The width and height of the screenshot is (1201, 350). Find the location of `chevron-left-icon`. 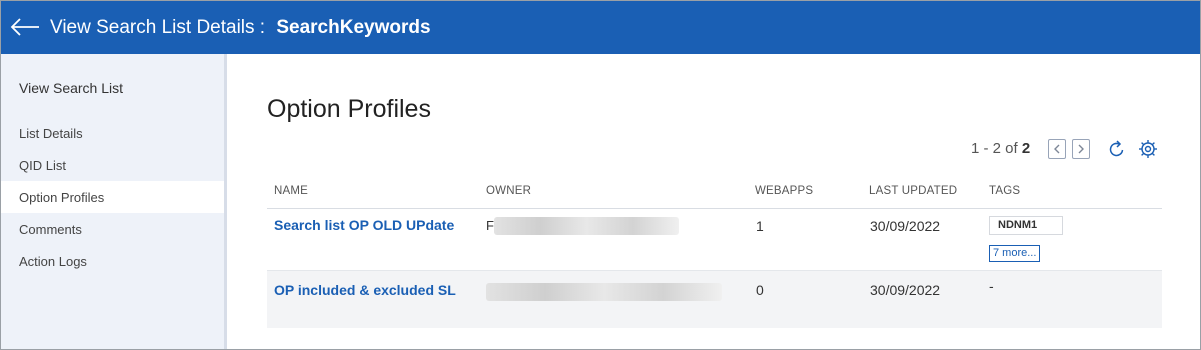

chevron-left-icon is located at coordinates (1057, 149).